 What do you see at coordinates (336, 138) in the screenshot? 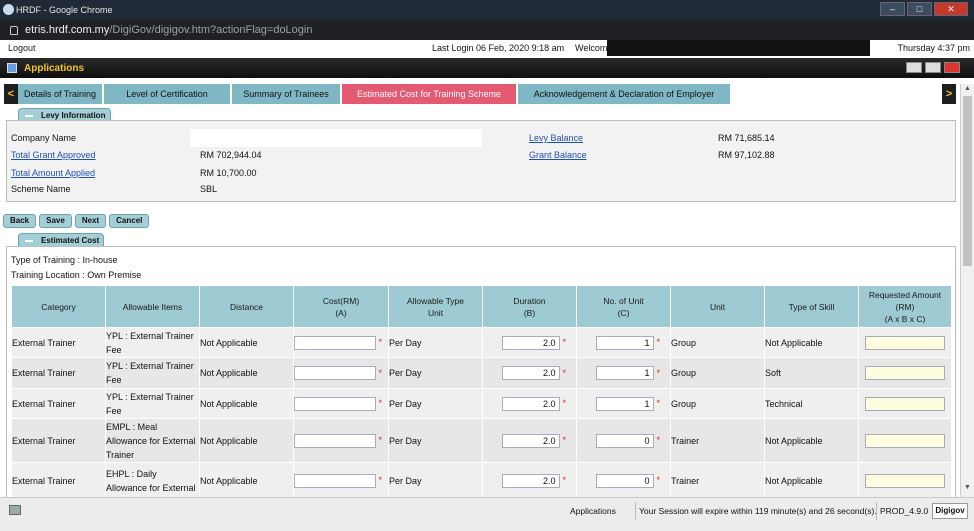
I see `company-name-value` at bounding box center [336, 138].